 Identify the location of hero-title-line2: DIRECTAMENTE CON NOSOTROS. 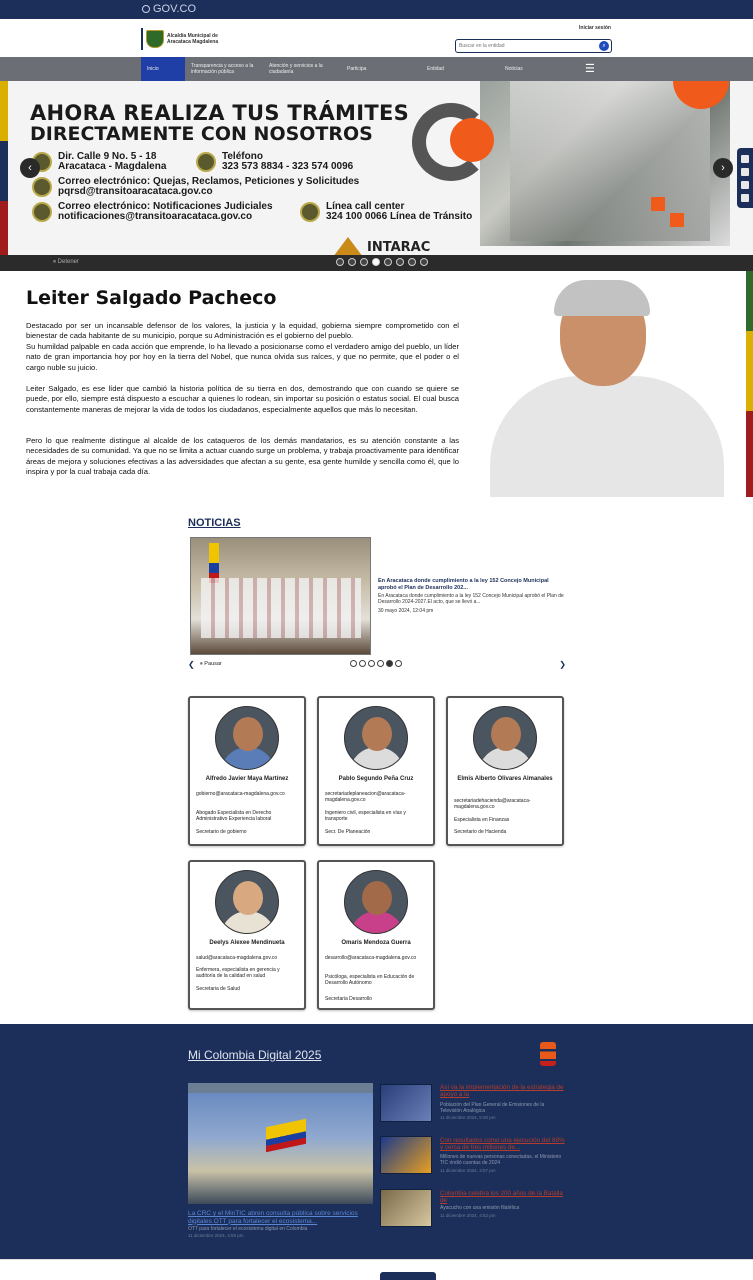
(201, 134).